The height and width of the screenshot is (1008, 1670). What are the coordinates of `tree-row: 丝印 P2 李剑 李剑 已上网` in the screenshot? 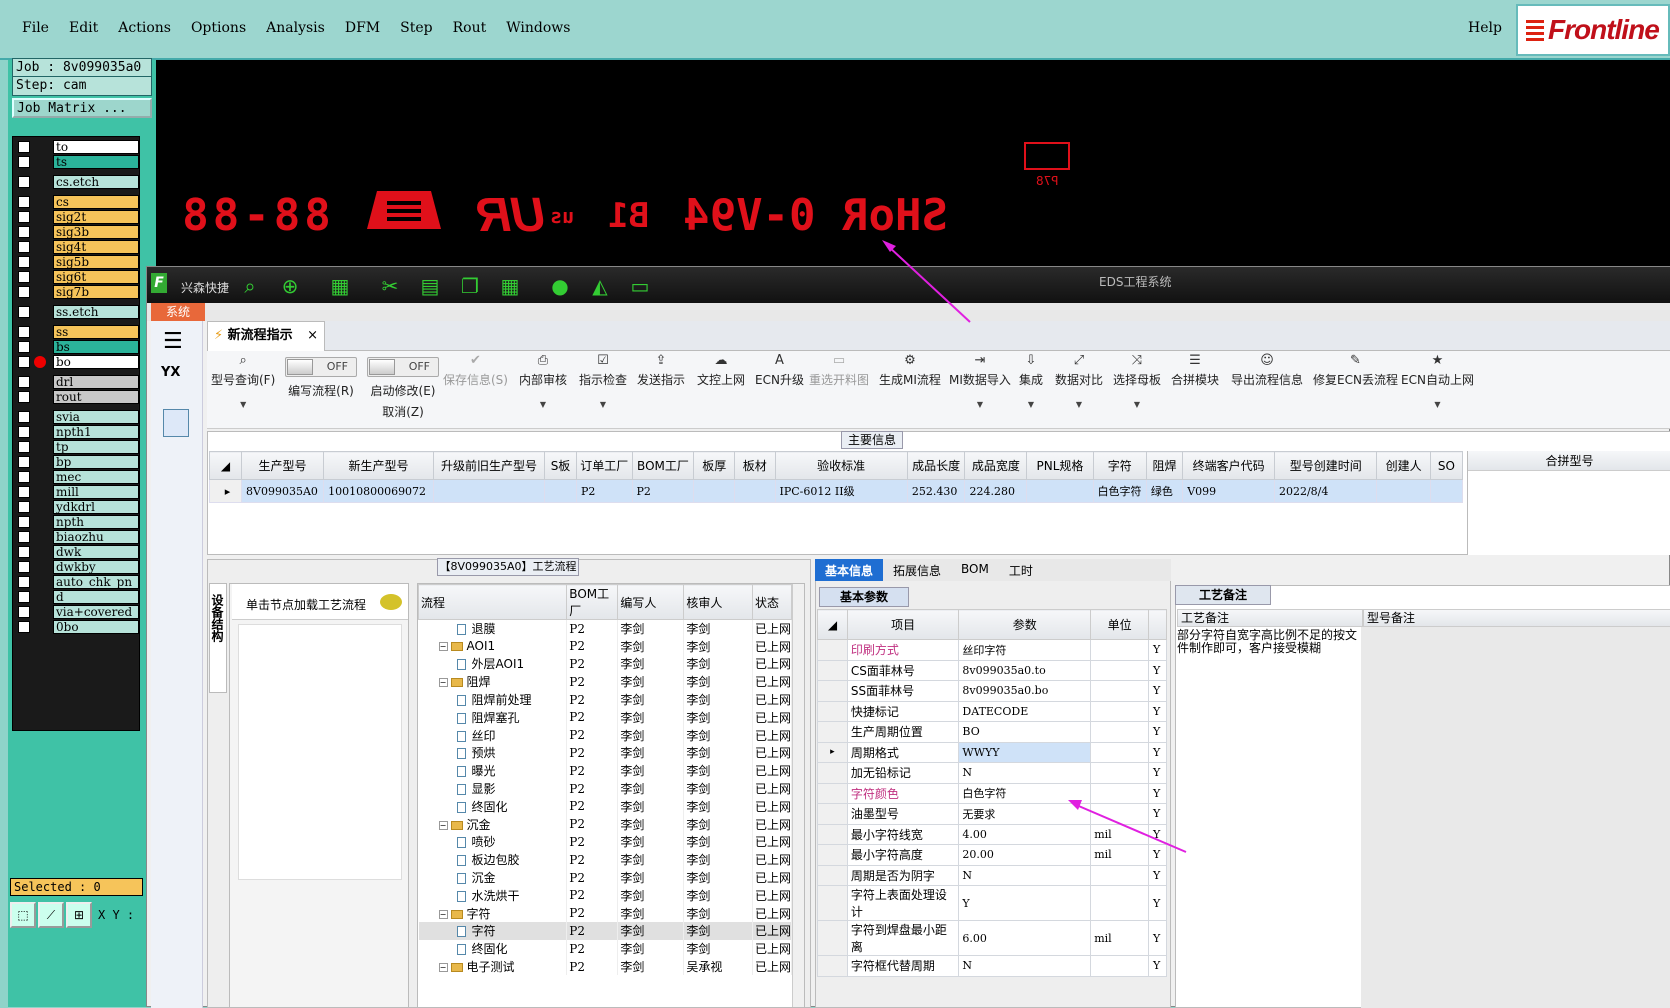 It's located at (605, 735).